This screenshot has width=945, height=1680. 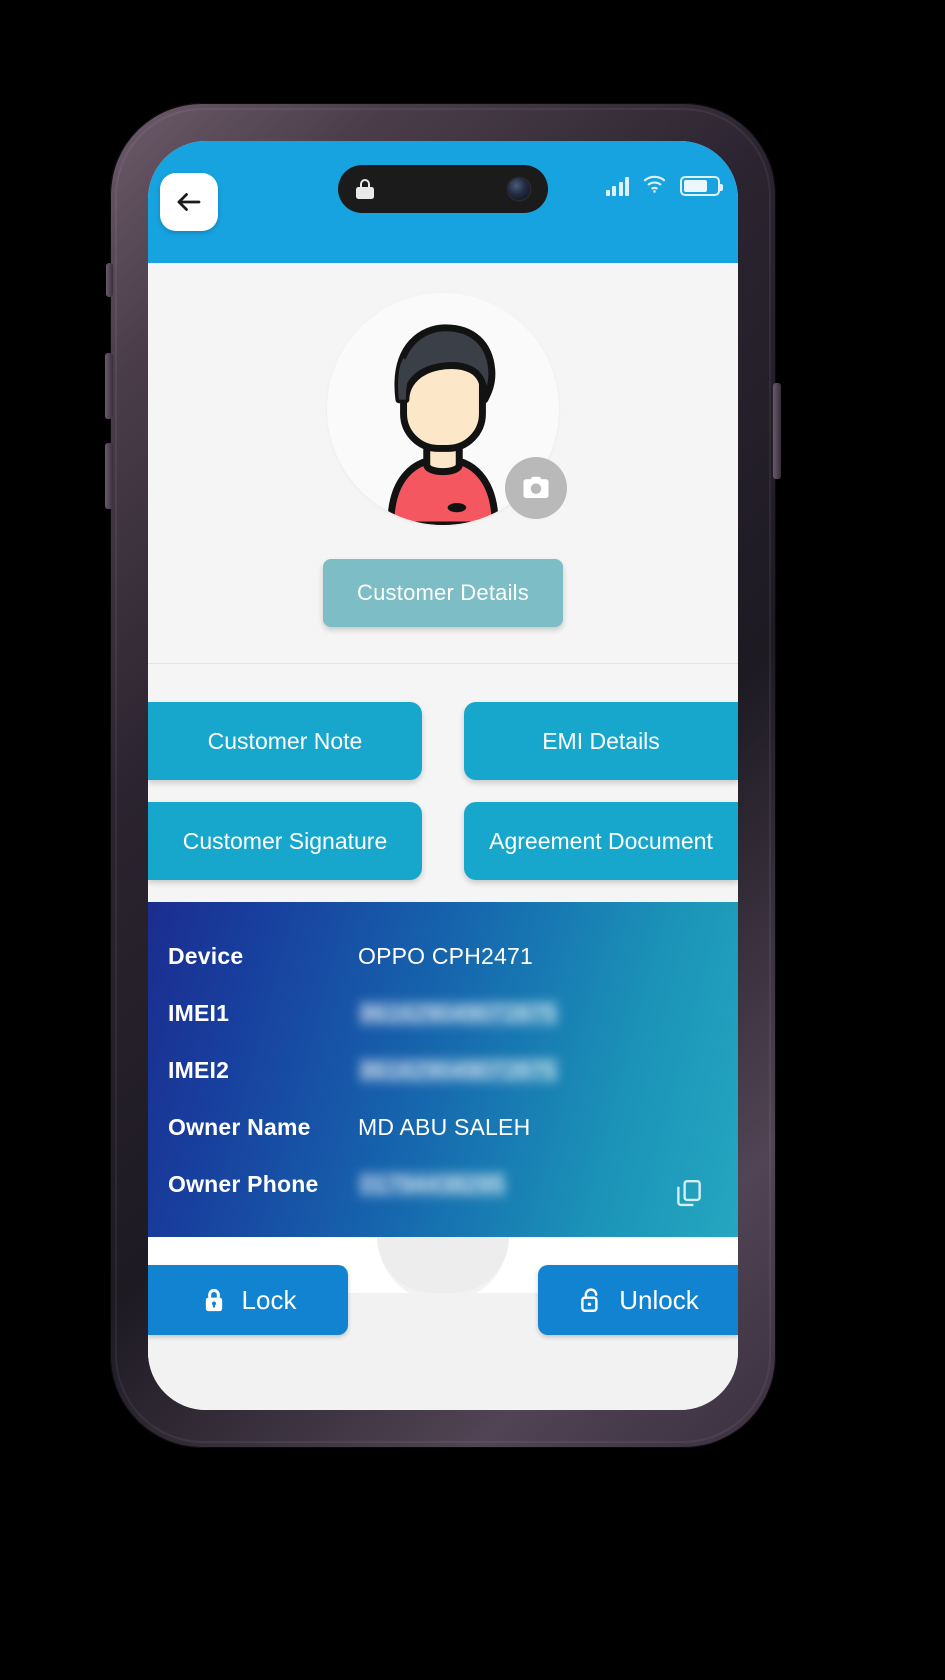 What do you see at coordinates (458, 1013) in the screenshot?
I see `imei1-value: 861629049072875` at bounding box center [458, 1013].